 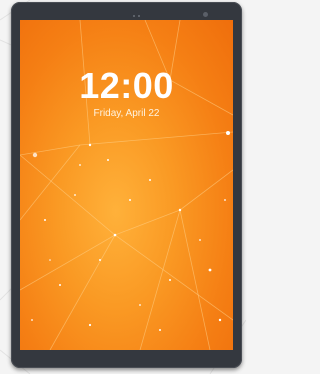 What do you see at coordinates (126, 85) in the screenshot?
I see `lockscreen-clock: 12:00` at bounding box center [126, 85].